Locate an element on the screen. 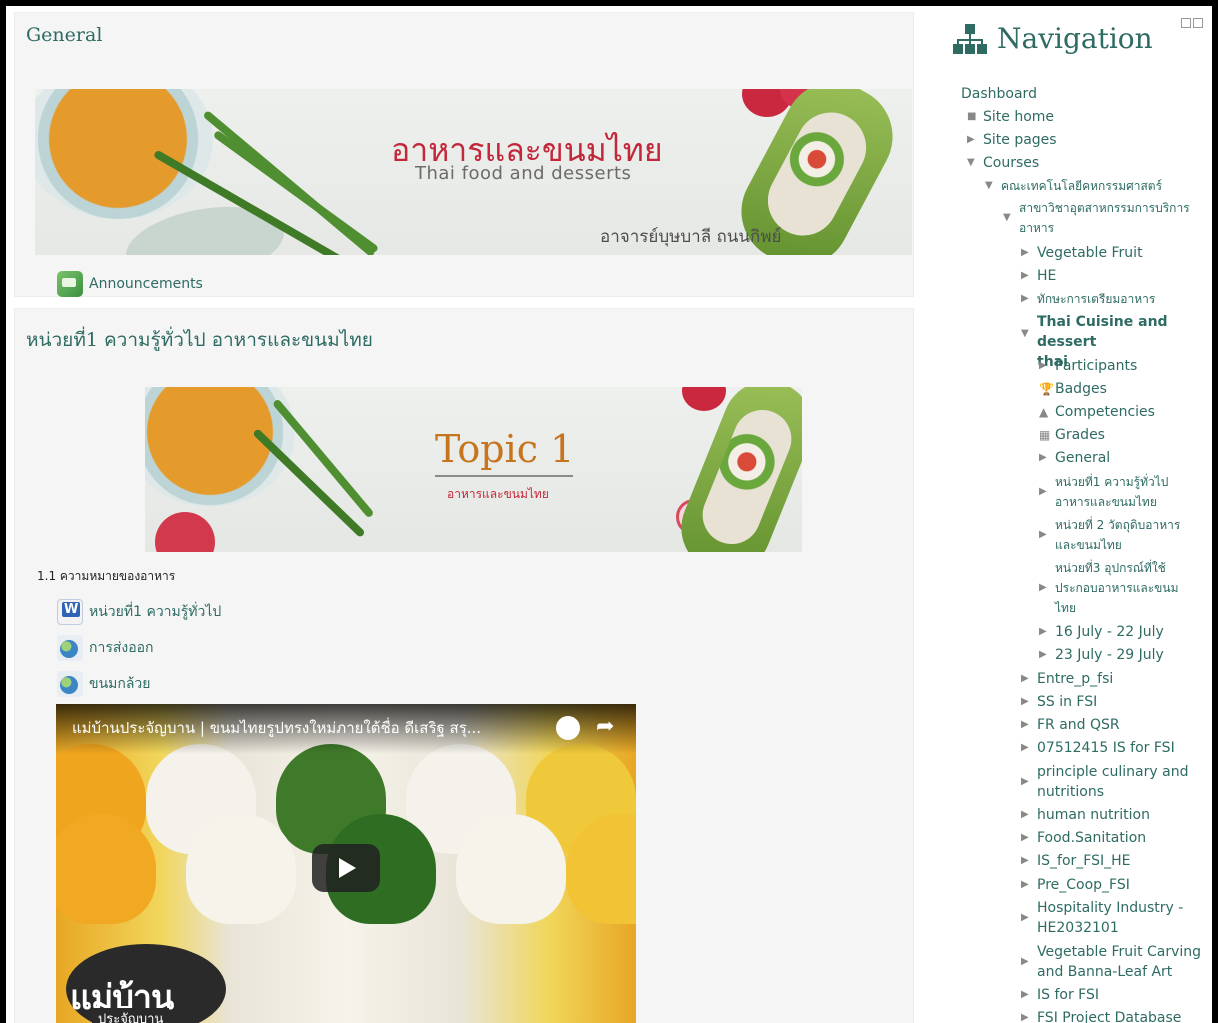 The width and height of the screenshot is (1218, 1023). nav-item-label-line2: and Banna-Leaf Art is located at coordinates (1104, 972).